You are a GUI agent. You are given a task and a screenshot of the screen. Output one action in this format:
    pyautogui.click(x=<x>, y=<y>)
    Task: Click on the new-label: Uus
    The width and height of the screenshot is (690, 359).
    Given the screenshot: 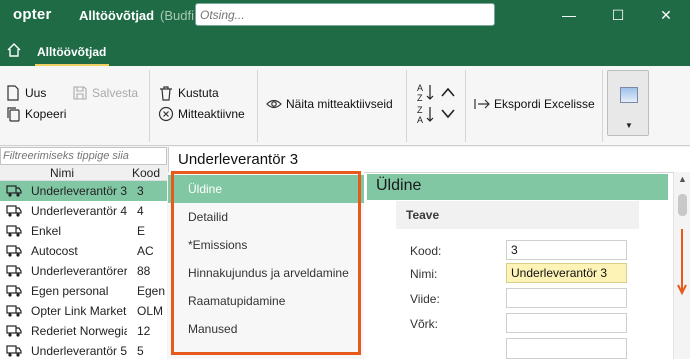 What is the action you would take?
    pyautogui.click(x=36, y=93)
    